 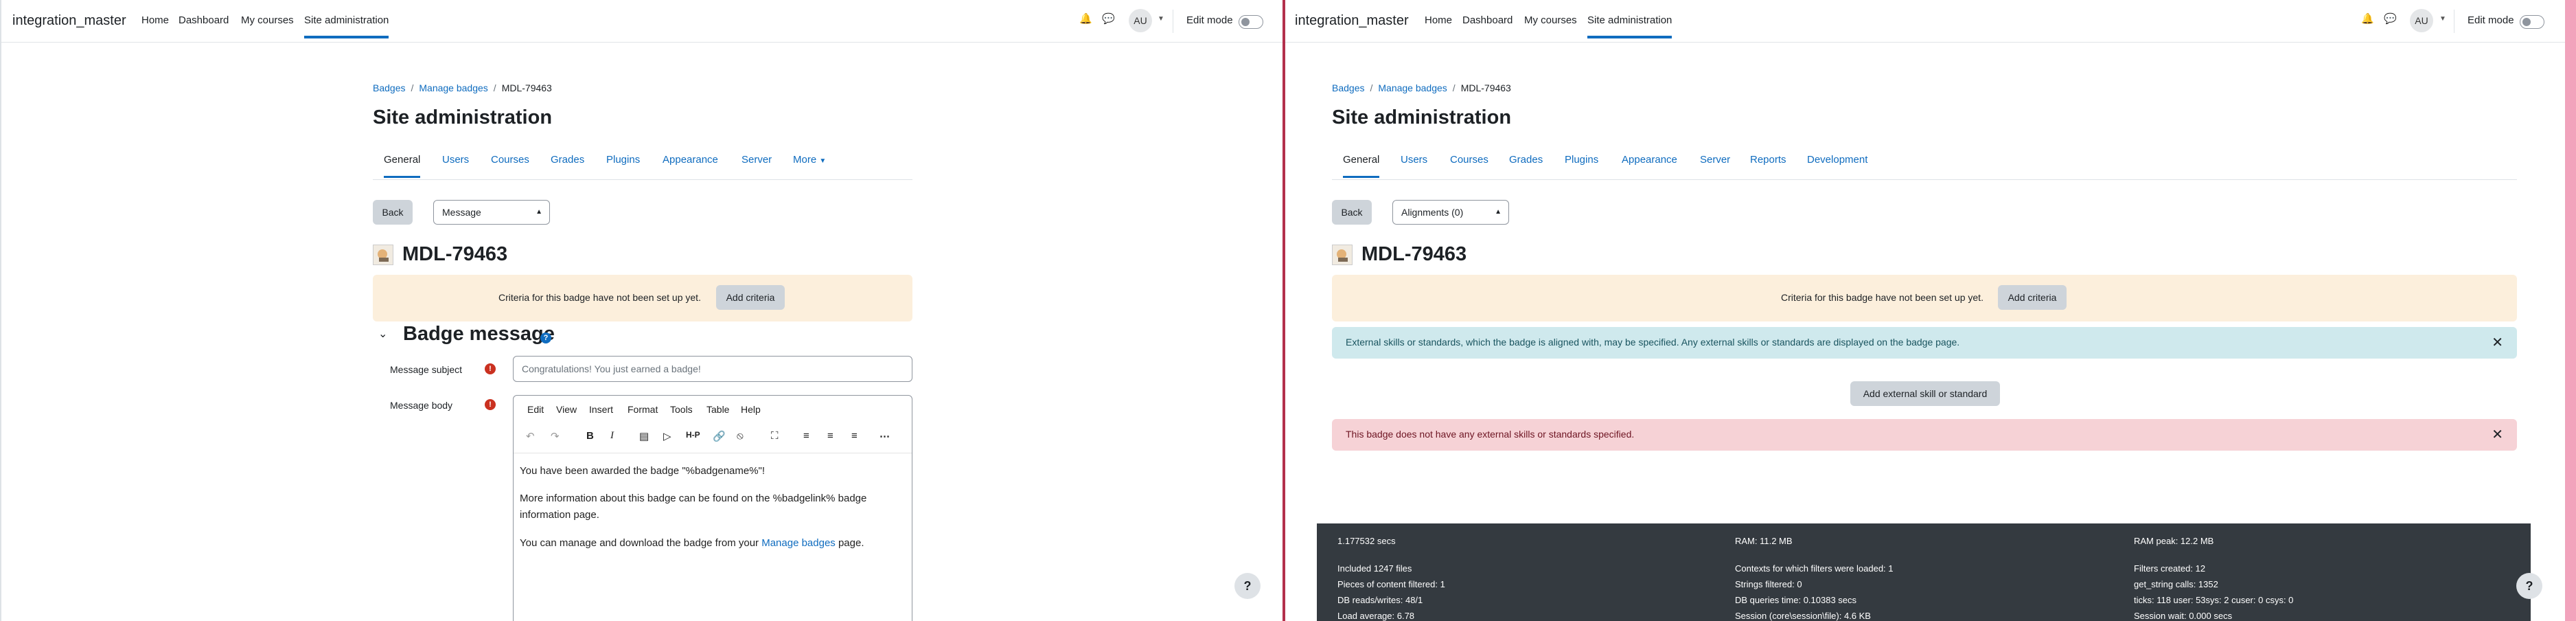 I want to click on menu-tools: Tools, so click(x=681, y=409).